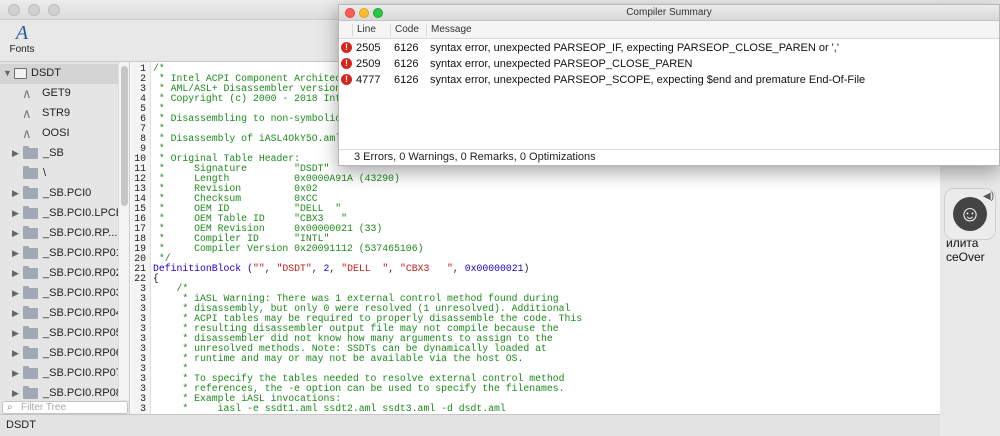 The height and width of the screenshot is (436, 1000). I want to click on column-header-code: Code, so click(404, 30).